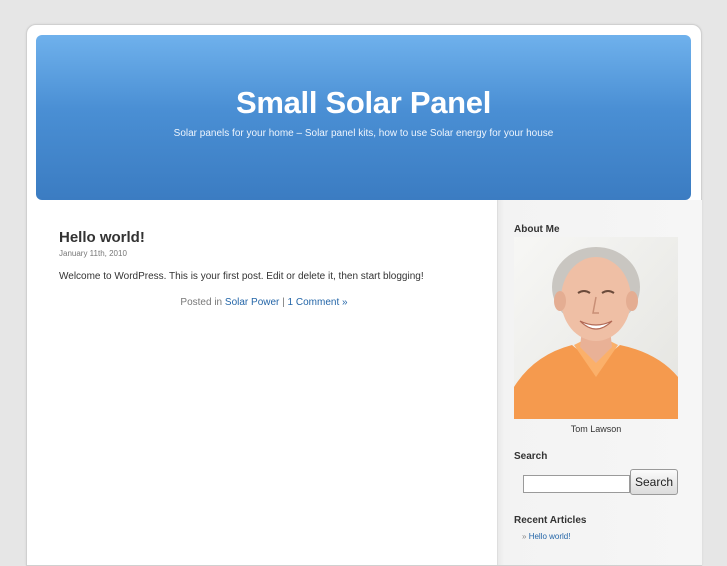 This screenshot has height=566, width=727. What do you see at coordinates (318, 302) in the screenshot?
I see `comments-link: 1 Comment »` at bounding box center [318, 302].